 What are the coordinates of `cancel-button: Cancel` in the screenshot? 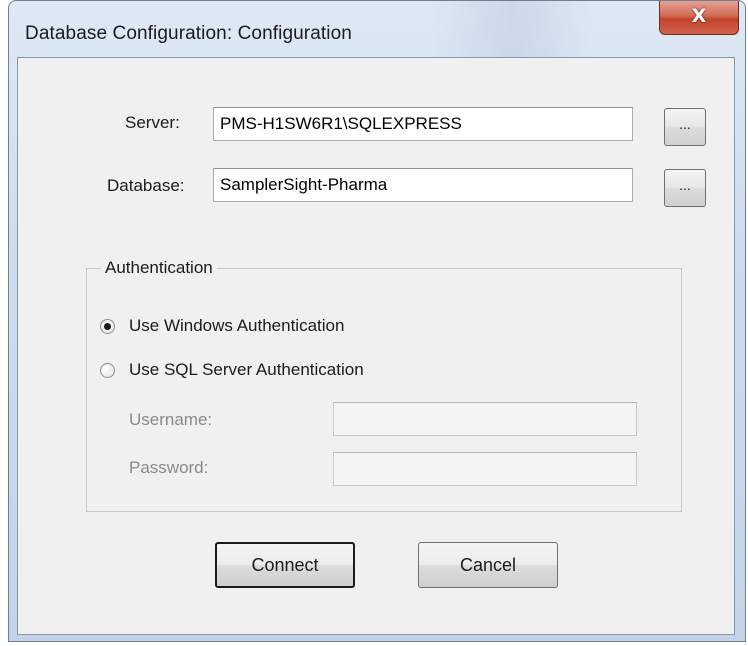 It's located at (488, 565).